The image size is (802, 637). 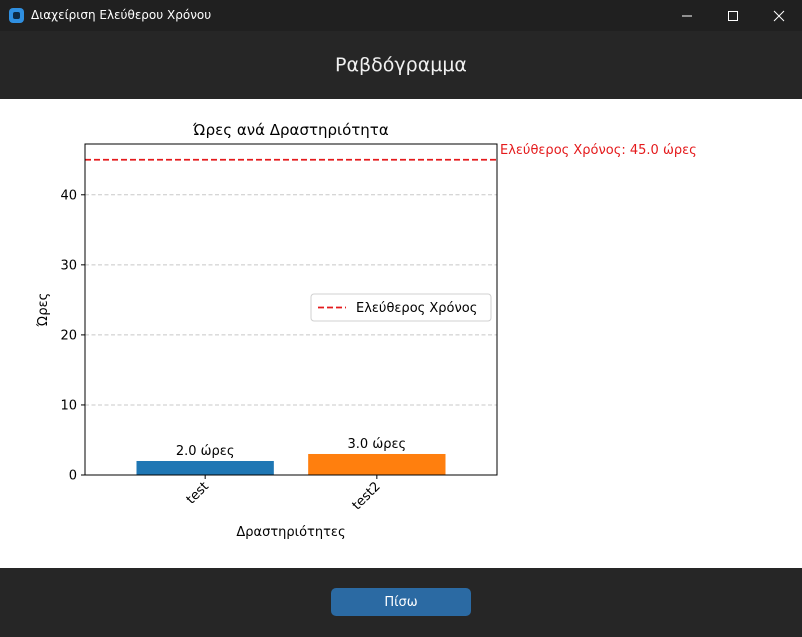 What do you see at coordinates (68, 195) in the screenshot?
I see `y-tick-label: 40` at bounding box center [68, 195].